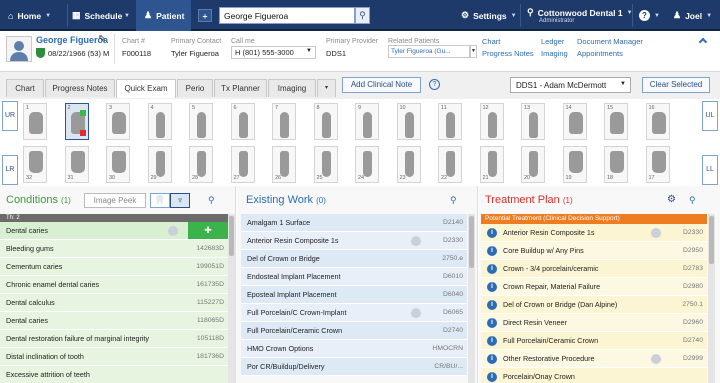 Image resolution: width=720 pixels, height=383 pixels. What do you see at coordinates (326, 88) in the screenshot?
I see `tab-more: ▾` at bounding box center [326, 88].